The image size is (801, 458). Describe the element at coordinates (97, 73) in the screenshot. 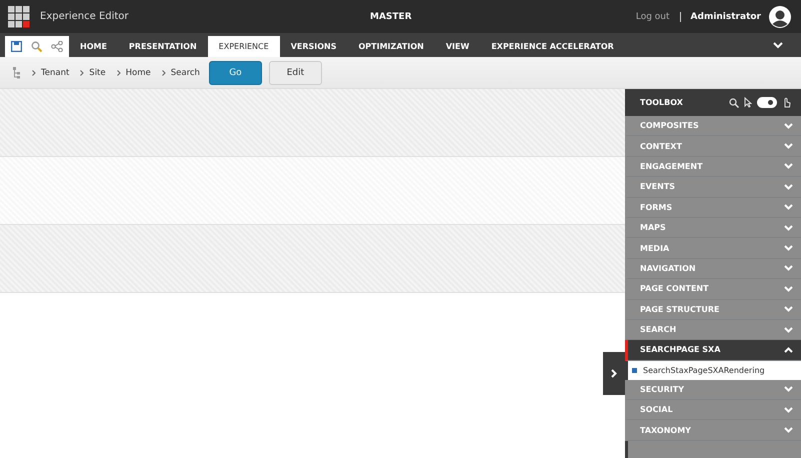

I see `breadcrumb-link: Site` at that location.